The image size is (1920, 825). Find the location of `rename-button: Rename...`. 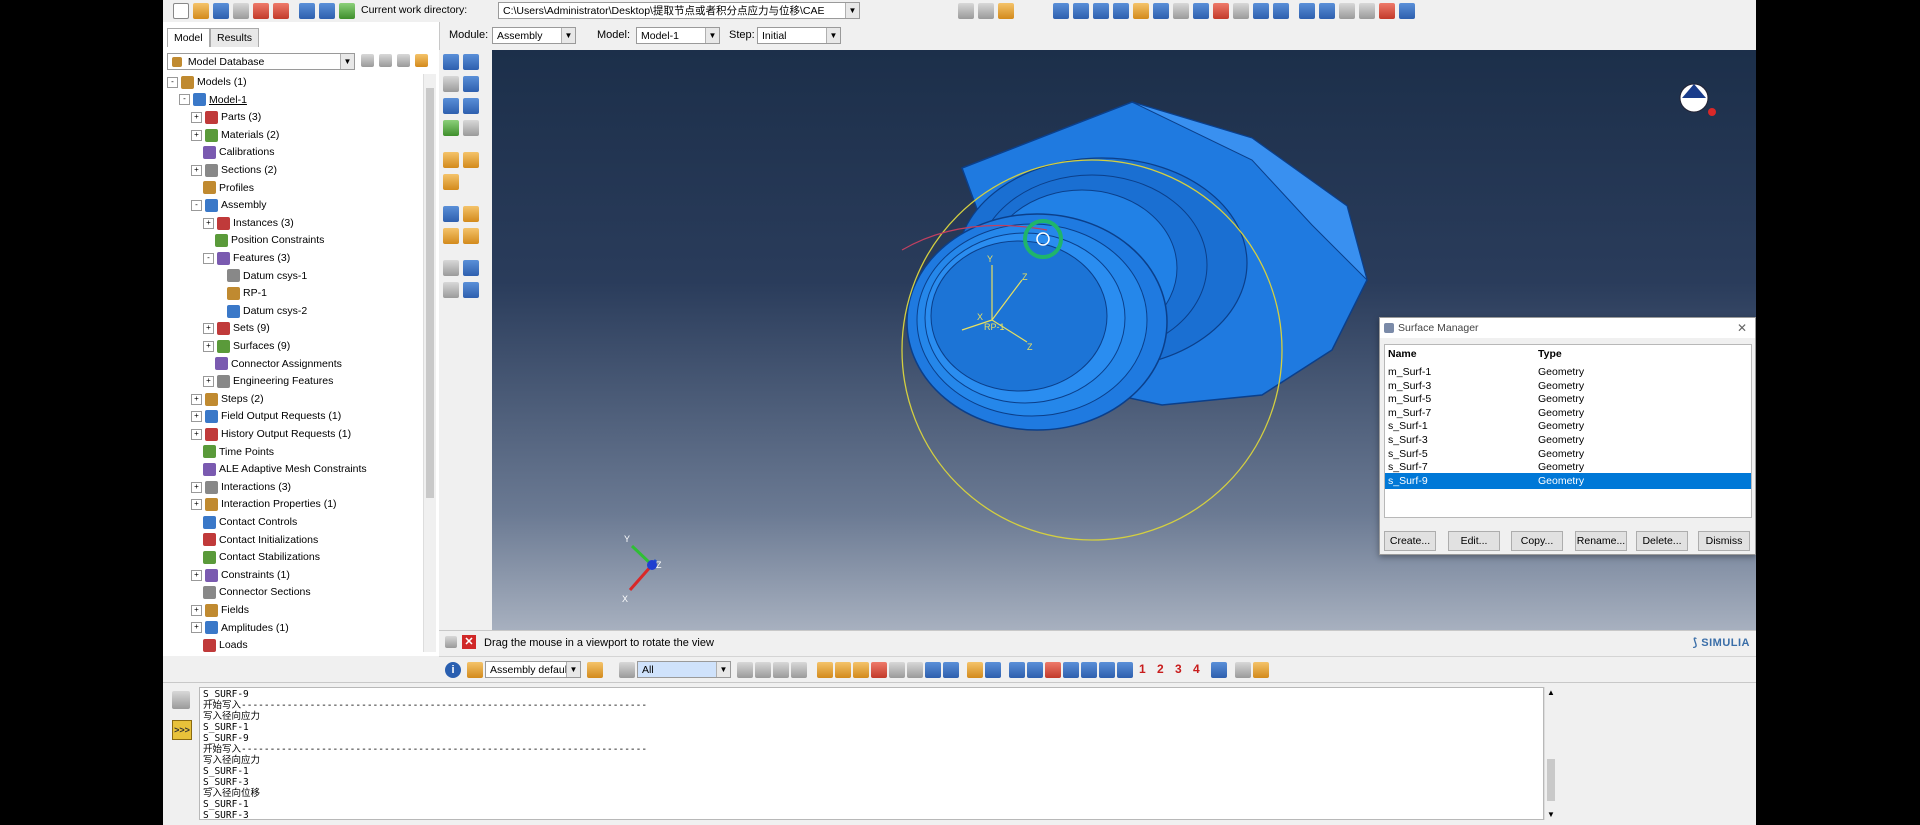

rename-button: Rename... is located at coordinates (1601, 541).